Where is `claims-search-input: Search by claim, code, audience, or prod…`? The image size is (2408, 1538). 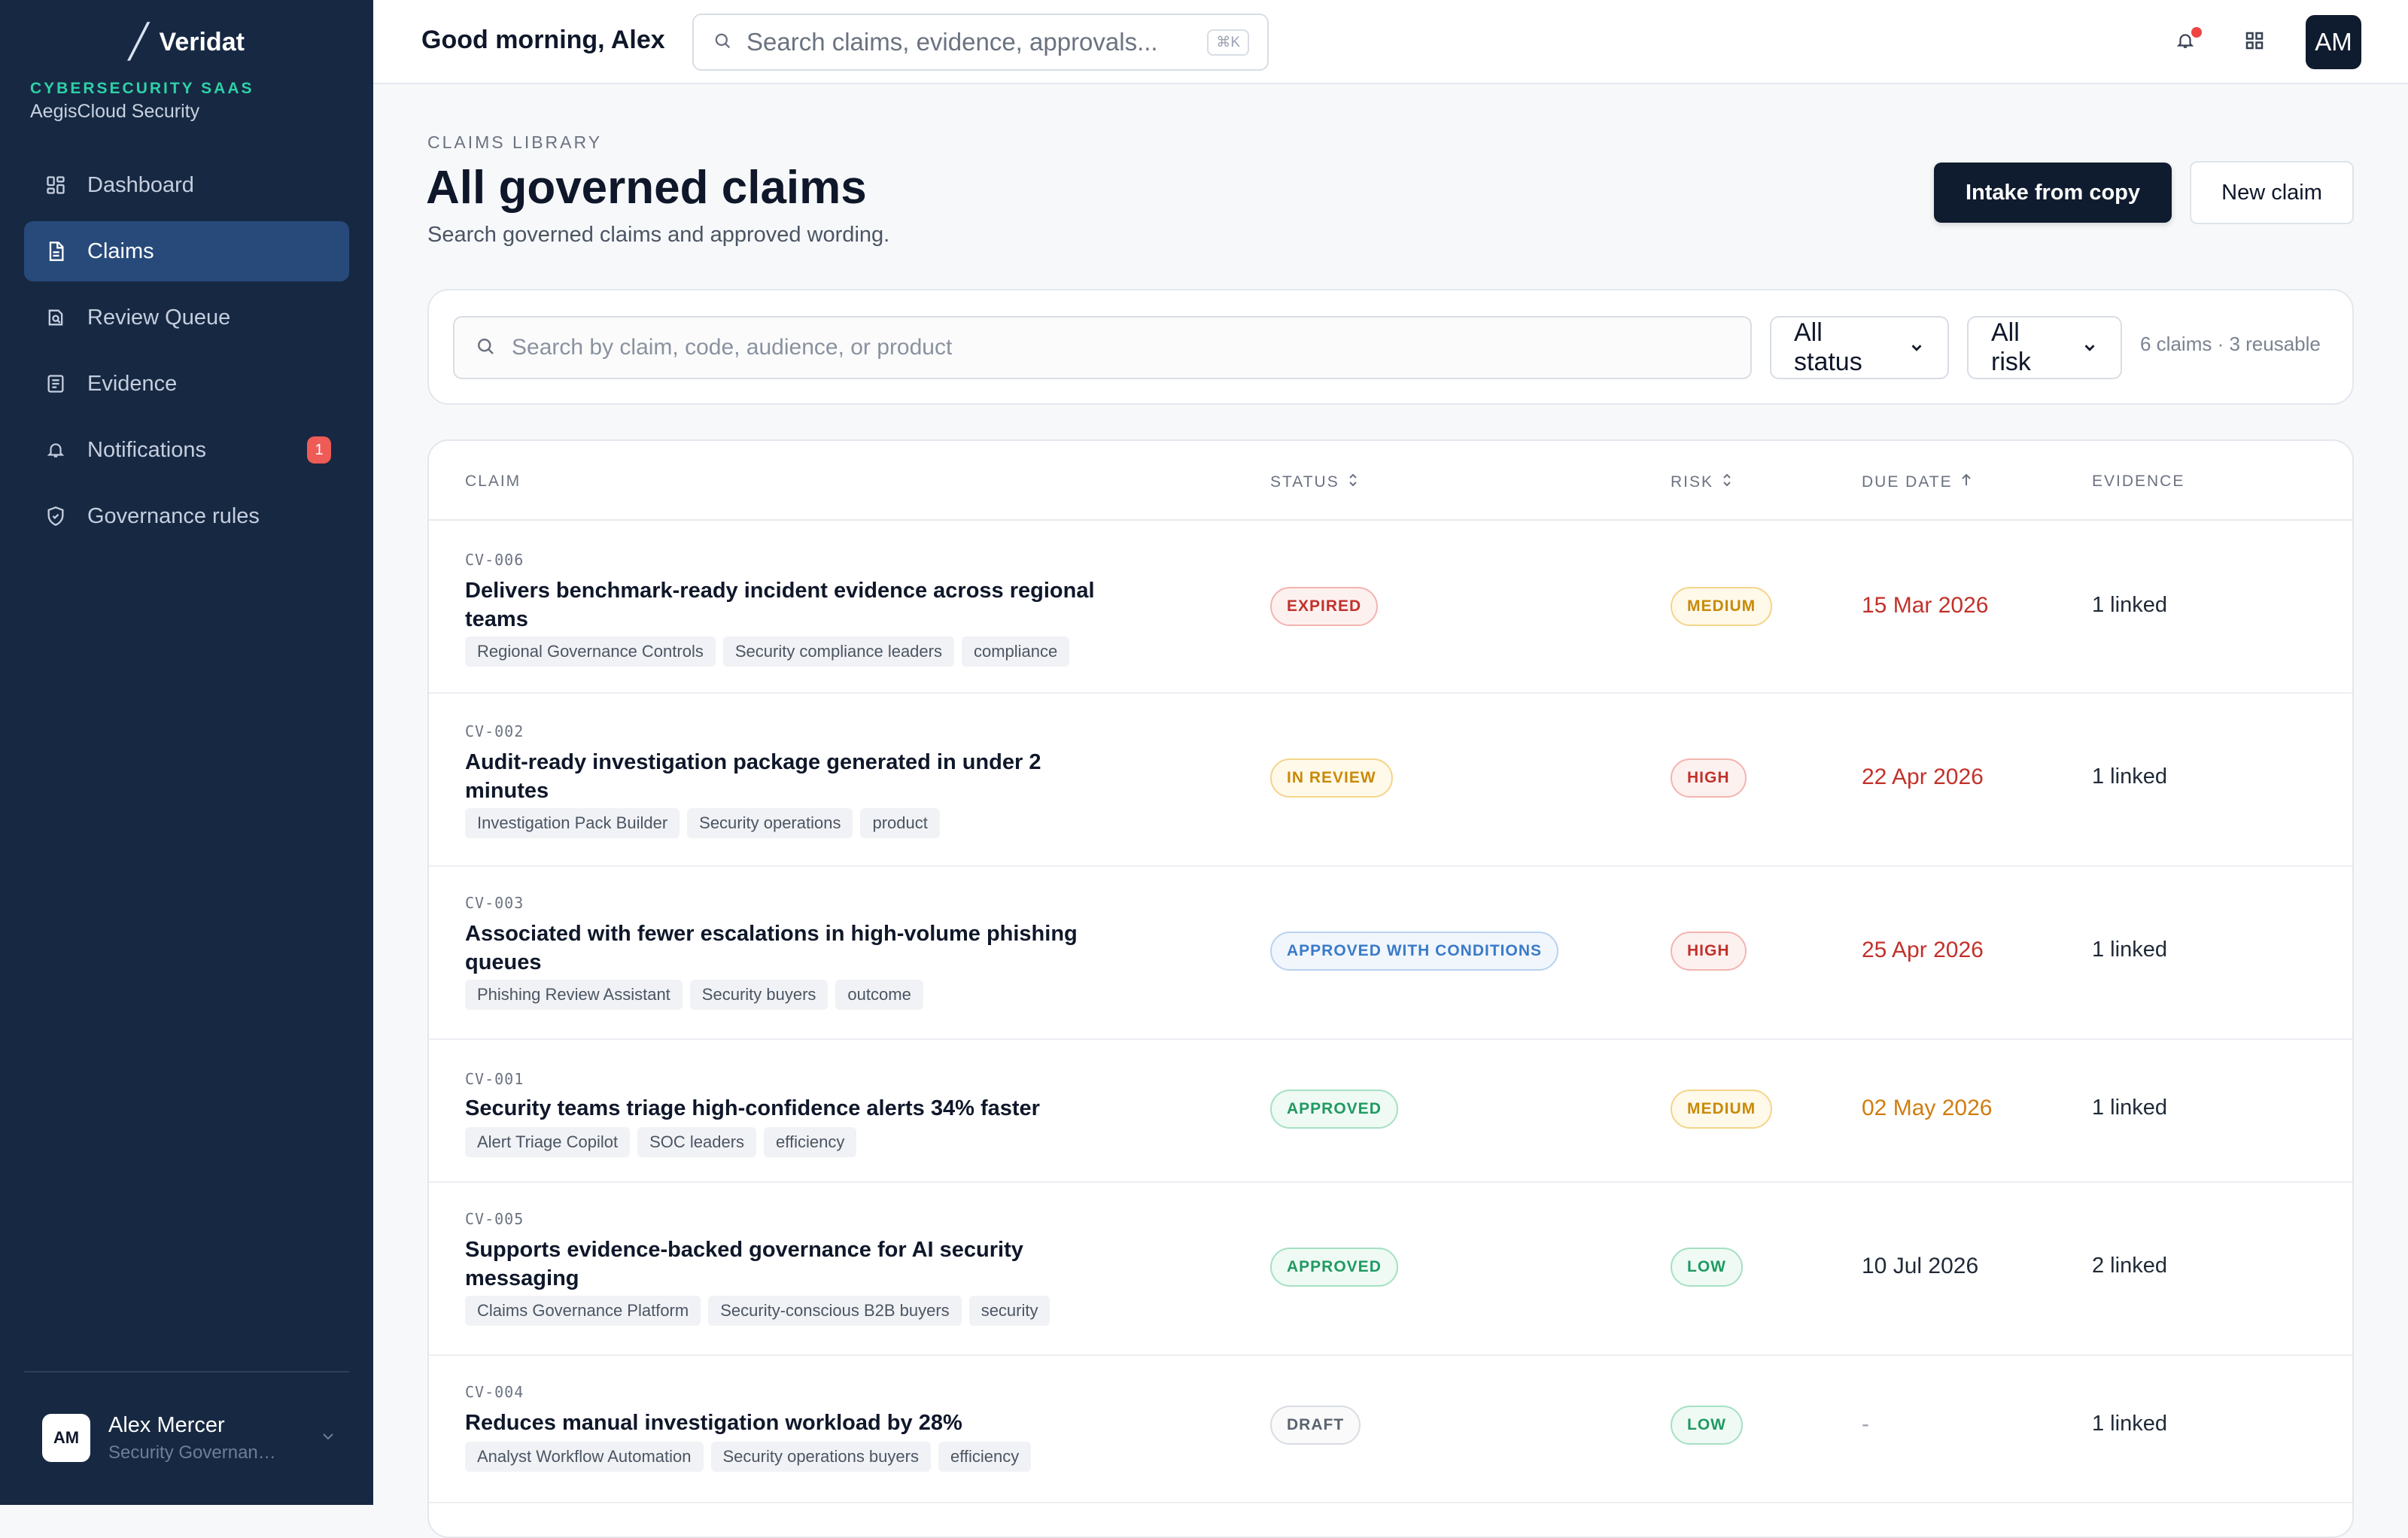
claims-search-input: Search by claim, code, audience, or prod… is located at coordinates (1102, 348).